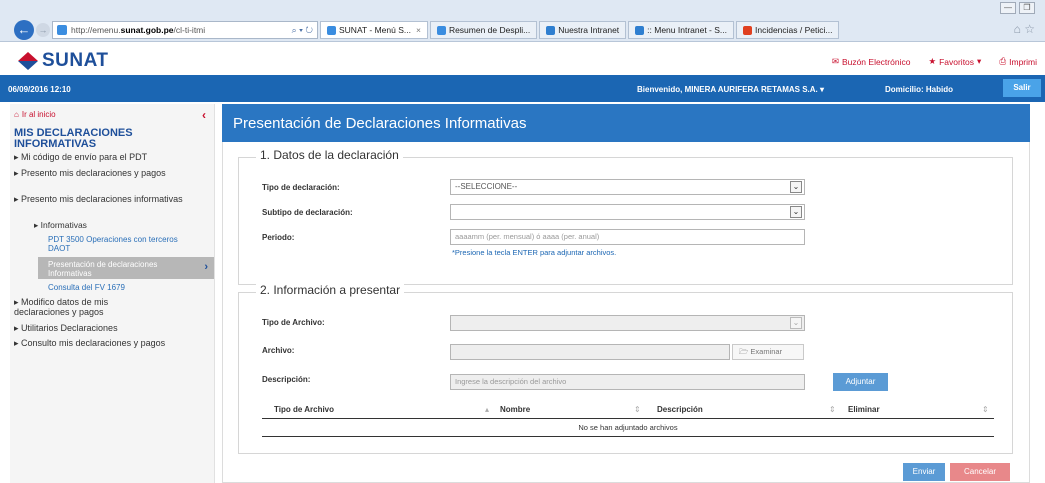 Image resolution: width=1045 pixels, height=483 pixels. What do you see at coordinates (871, 61) in the screenshot?
I see `buzon-link: ✉ Buzón Electrónico` at bounding box center [871, 61].